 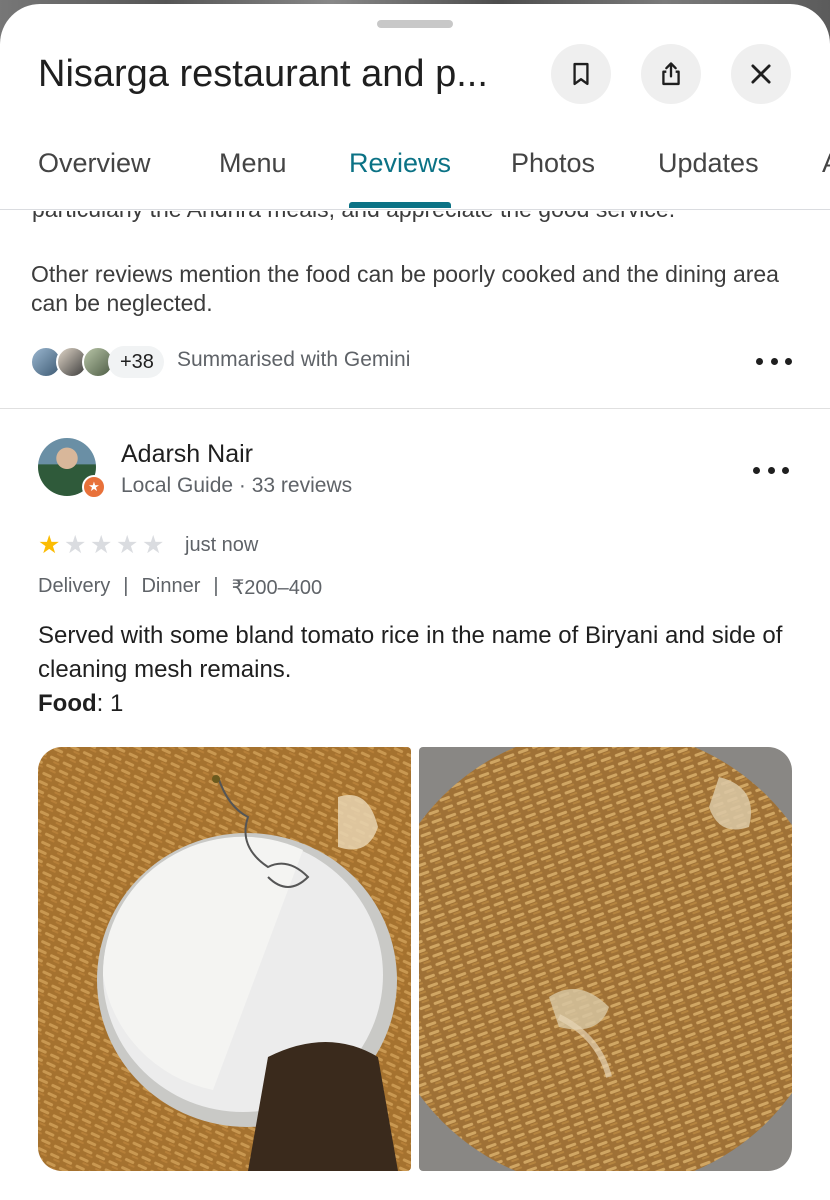 What do you see at coordinates (136, 362) in the screenshot?
I see `more-reviewers-count: +38` at bounding box center [136, 362].